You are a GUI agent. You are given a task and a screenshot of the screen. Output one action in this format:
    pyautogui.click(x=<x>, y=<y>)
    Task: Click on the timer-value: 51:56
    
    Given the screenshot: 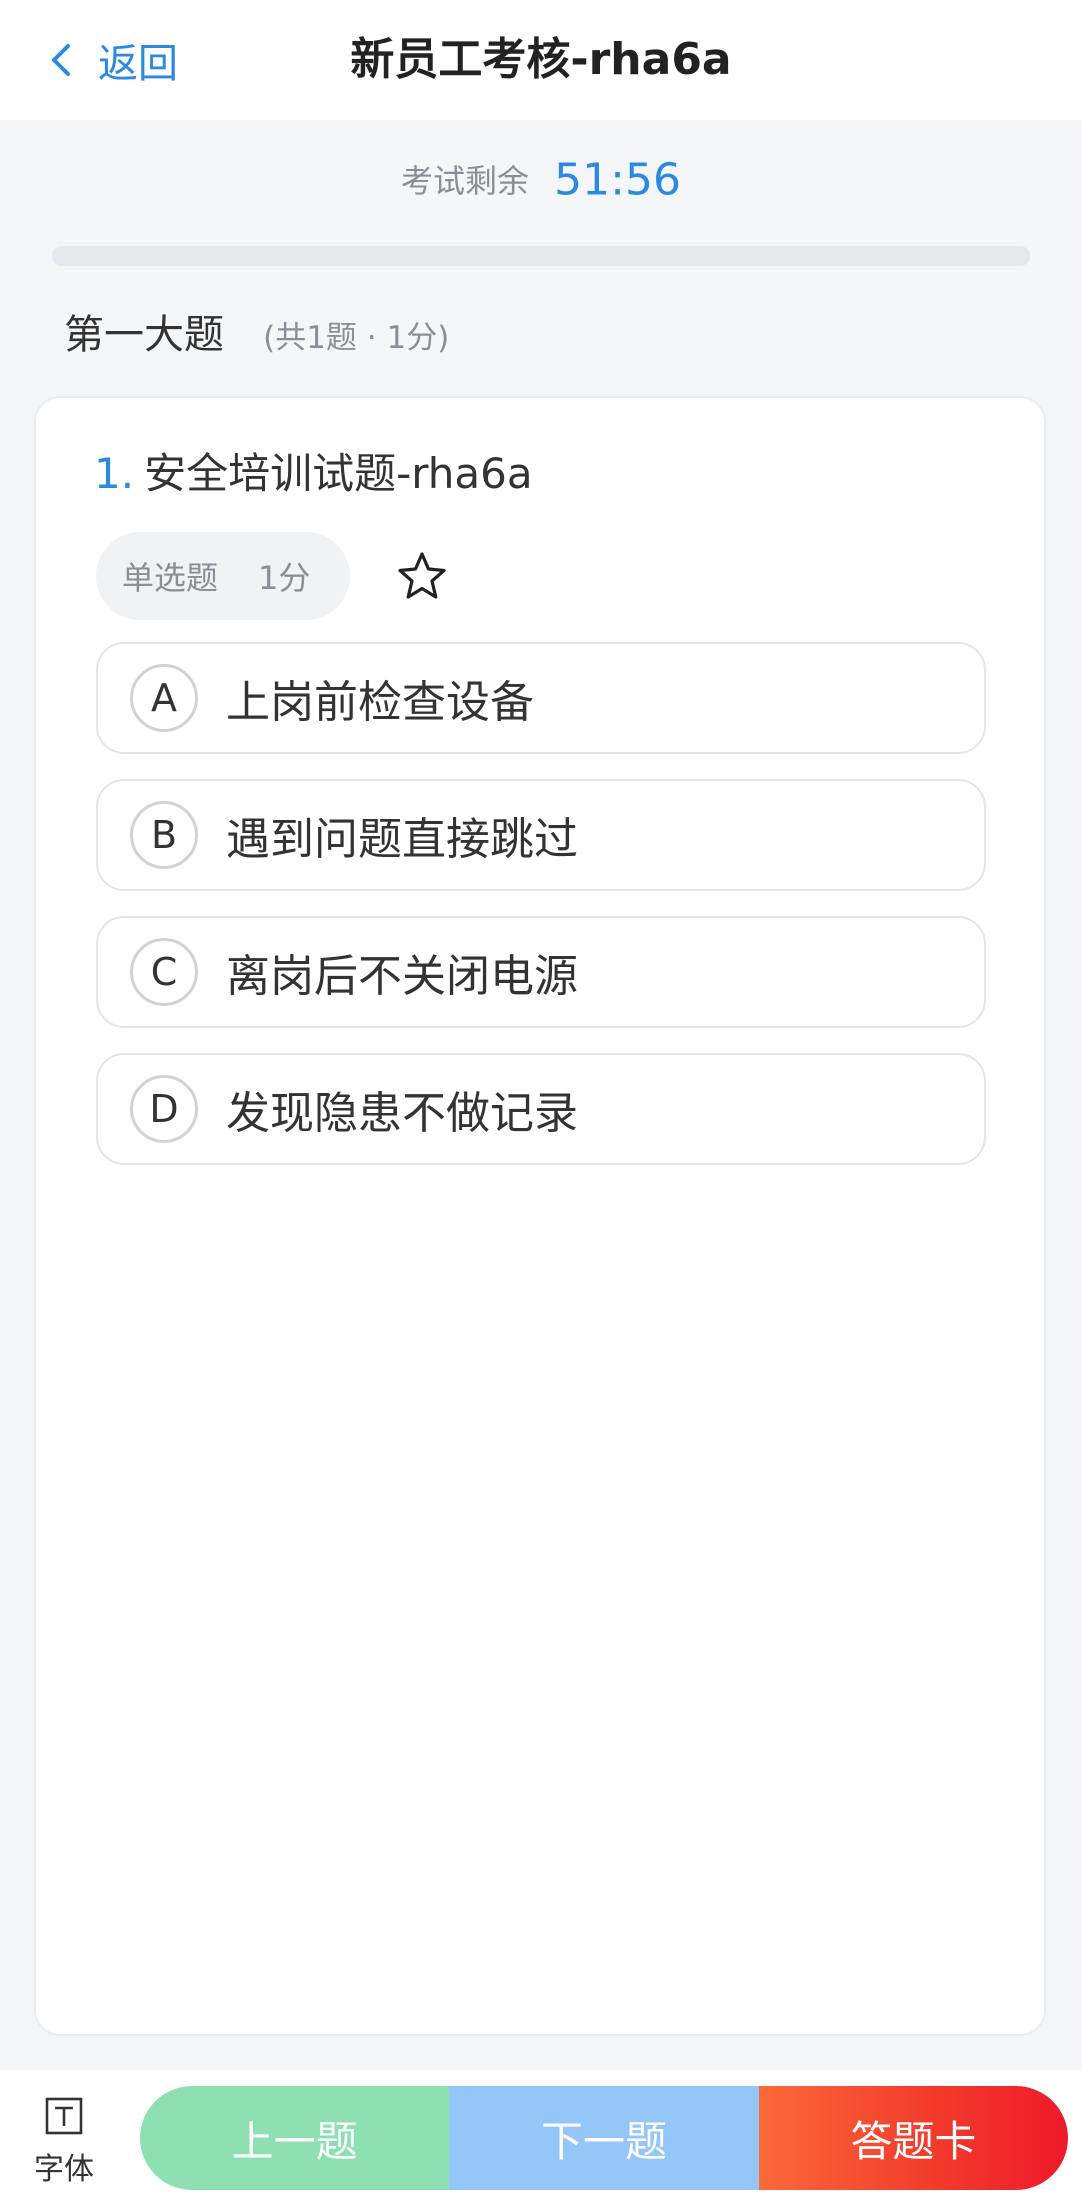 What is the action you would take?
    pyautogui.click(x=617, y=180)
    